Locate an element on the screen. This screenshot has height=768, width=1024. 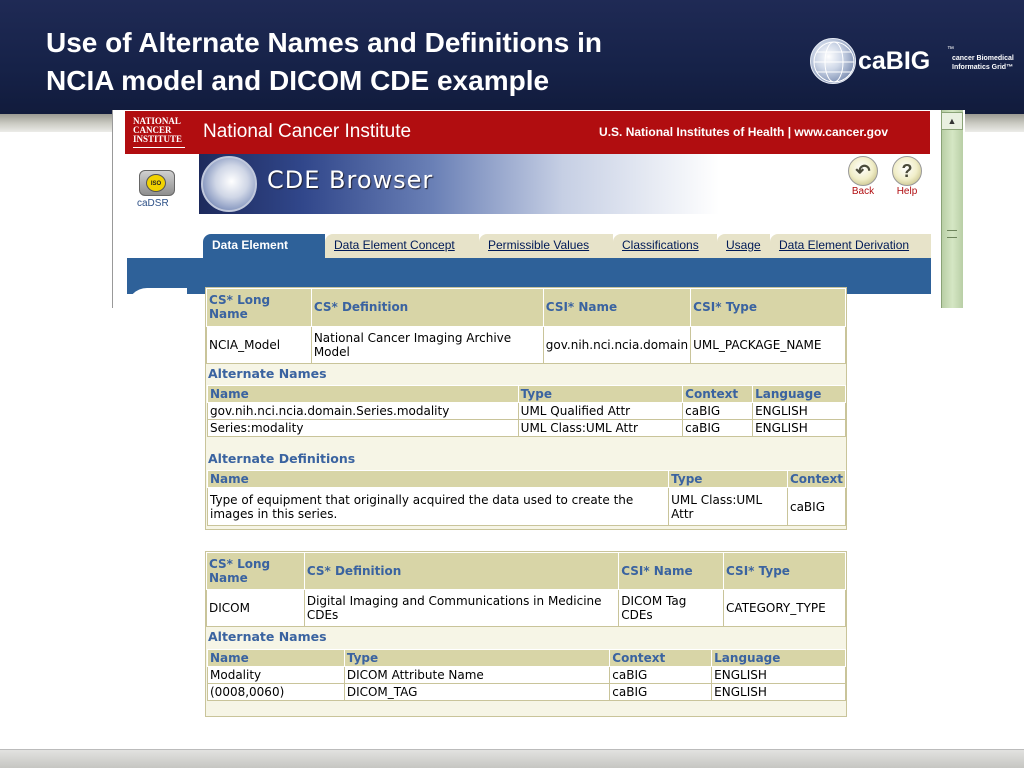
iso-badge: ISO is located at coordinates (156, 183).